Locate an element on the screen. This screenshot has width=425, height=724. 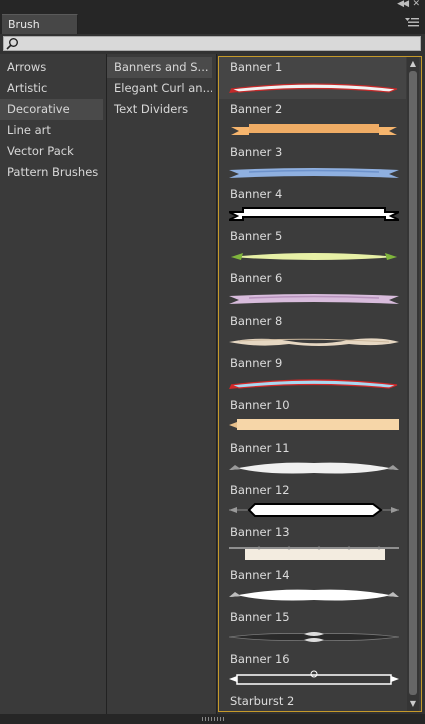
search-input is located at coordinates (220, 43).